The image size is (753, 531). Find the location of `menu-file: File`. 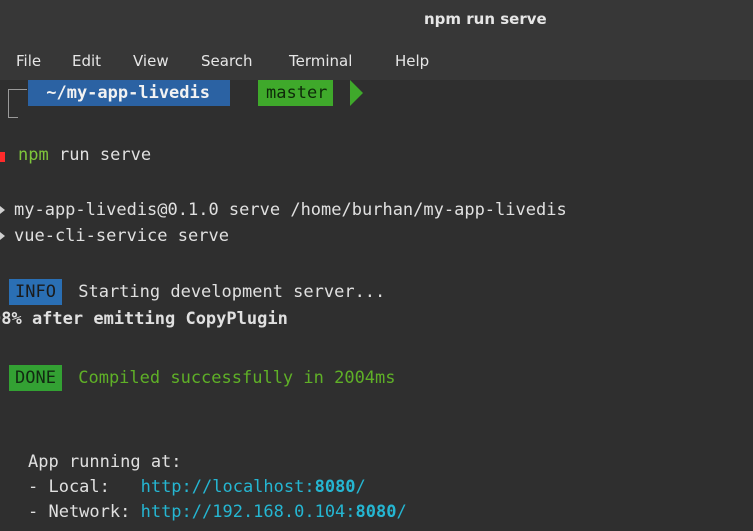

menu-file: File is located at coordinates (28, 61).